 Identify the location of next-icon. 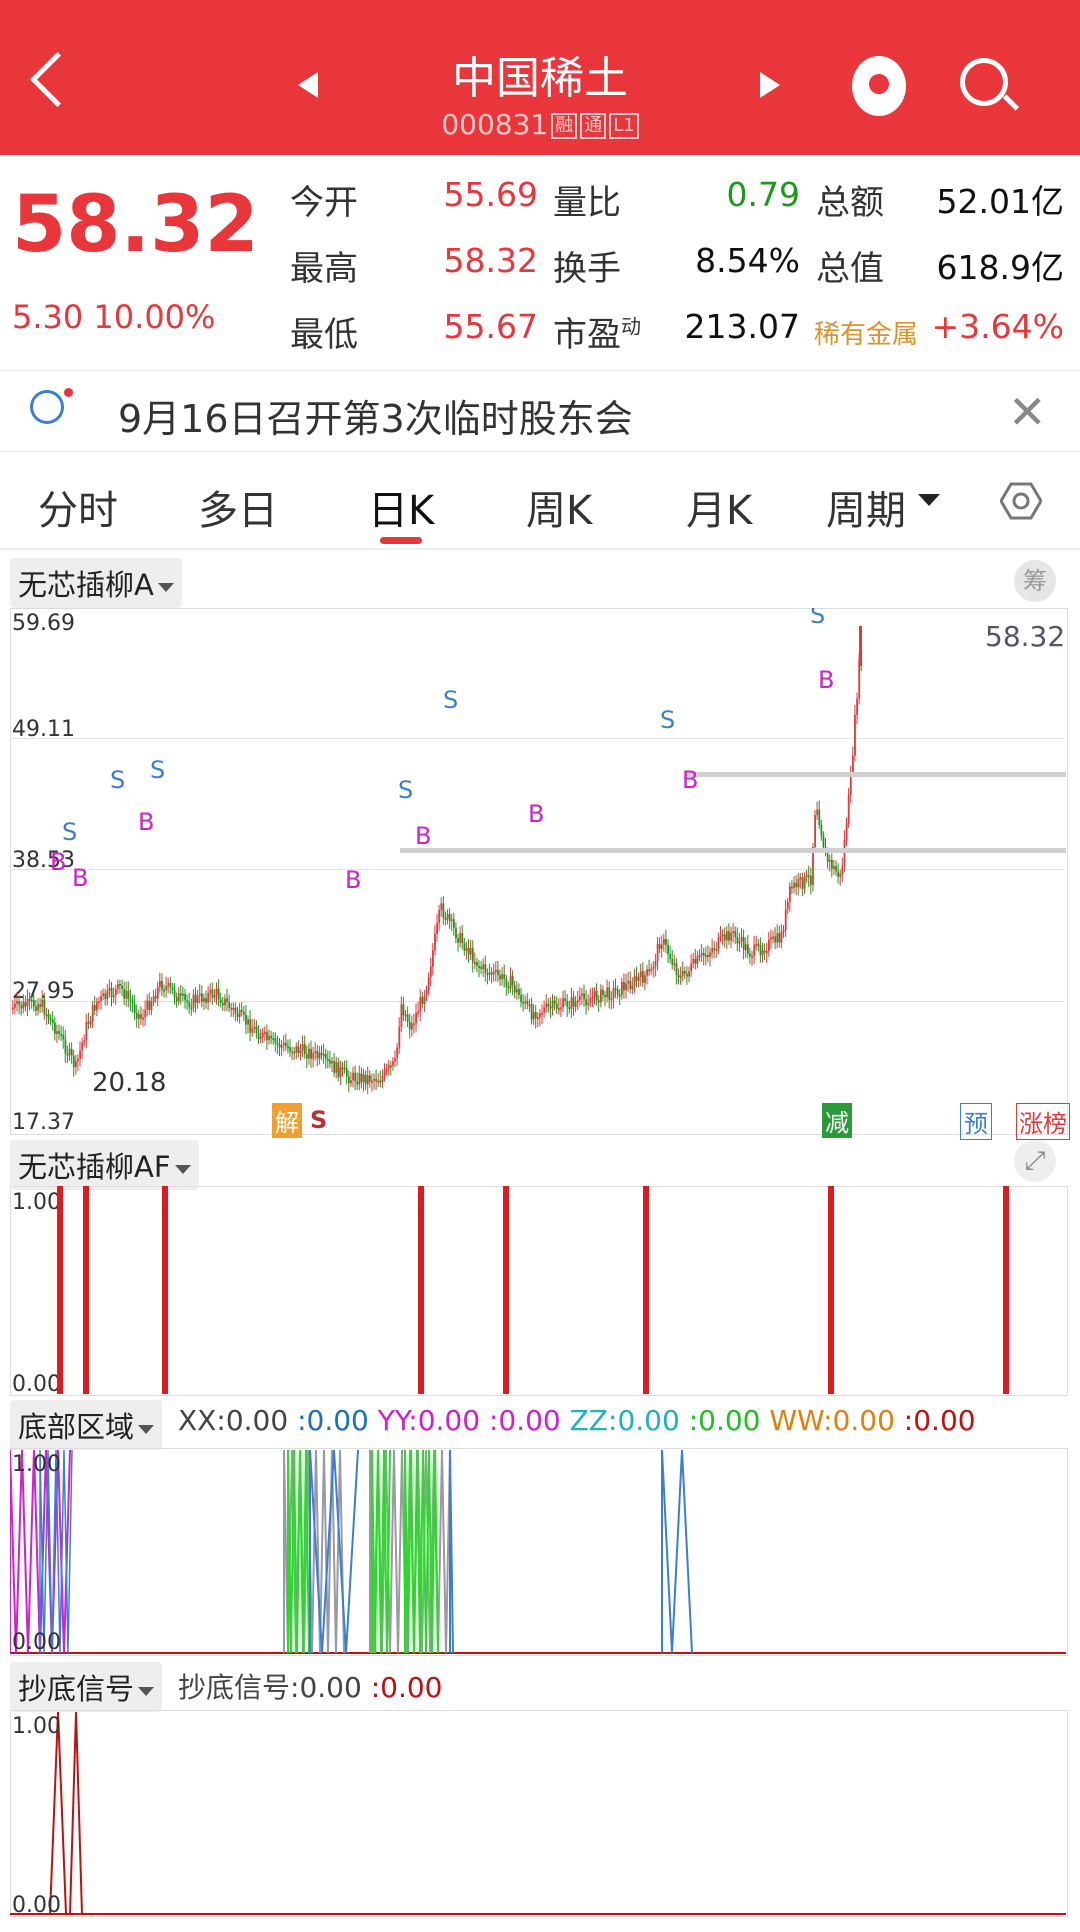
(770, 85).